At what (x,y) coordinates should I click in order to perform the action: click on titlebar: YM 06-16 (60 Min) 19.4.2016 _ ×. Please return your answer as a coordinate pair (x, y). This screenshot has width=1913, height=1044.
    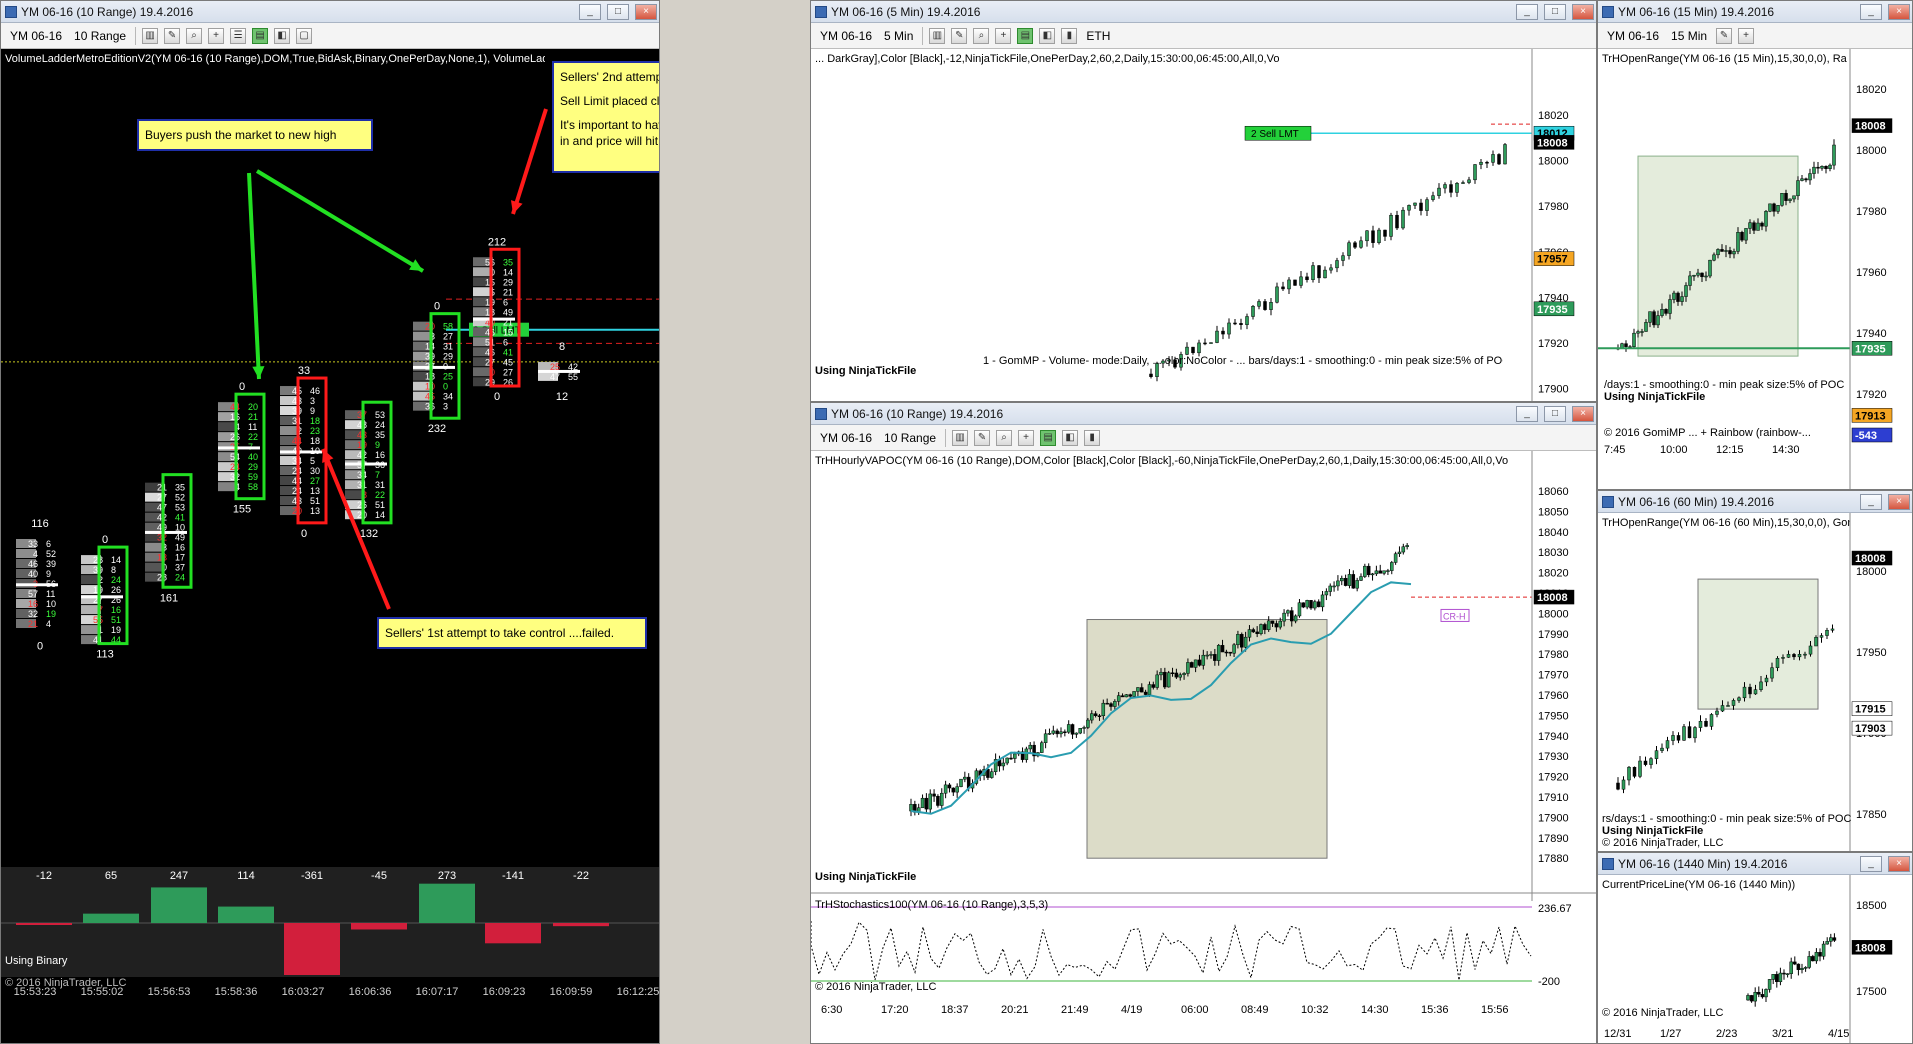
    Looking at the image, I should click on (1755, 502).